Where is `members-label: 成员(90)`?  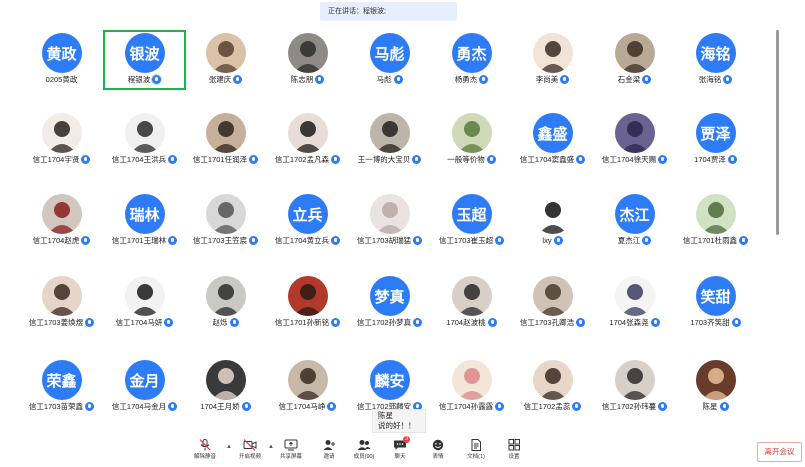 members-label: 成员(90) is located at coordinates (364, 457).